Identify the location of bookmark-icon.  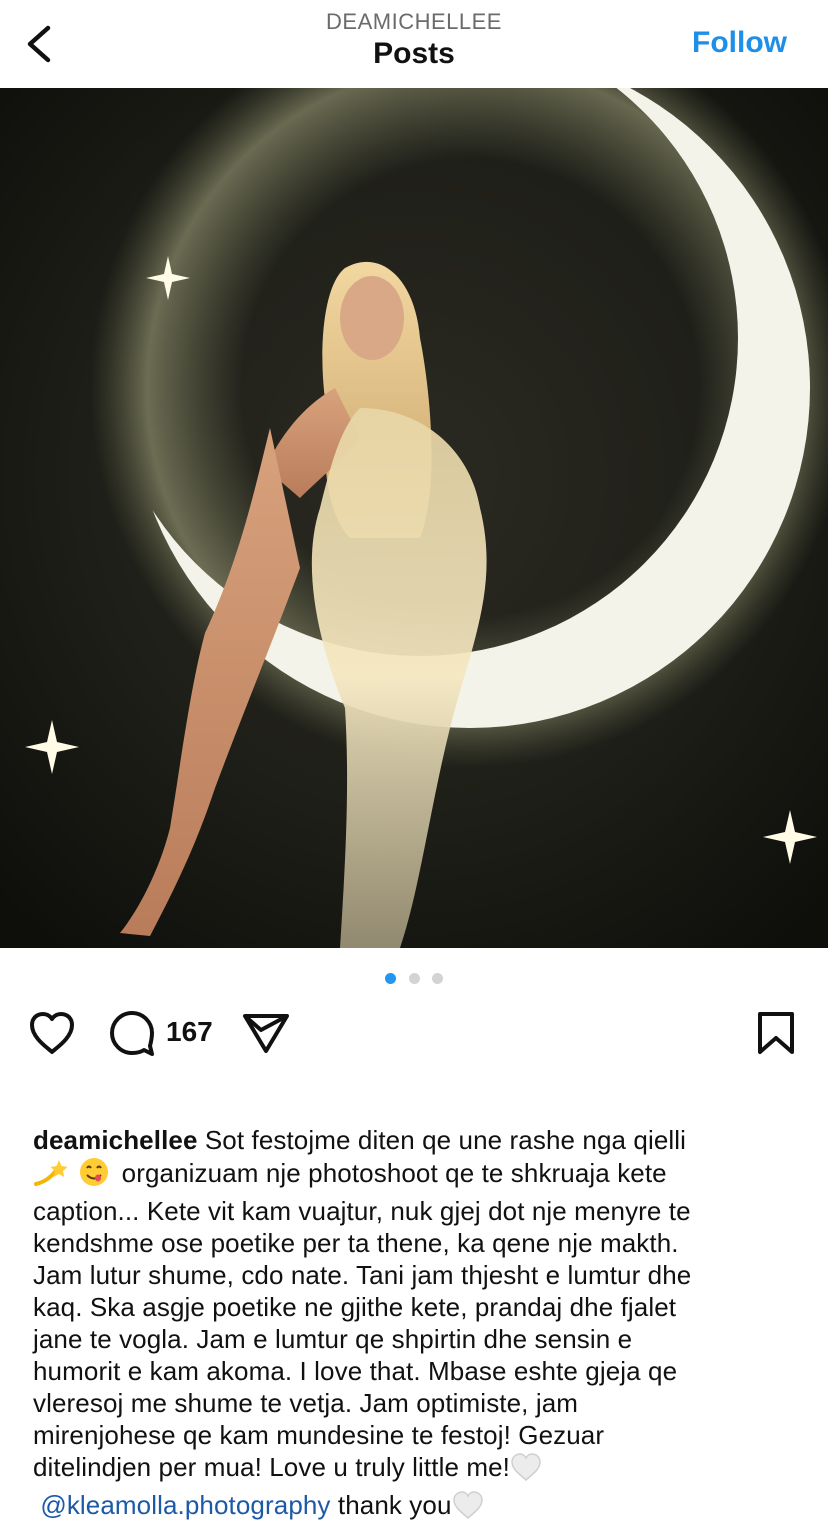
(776, 1035).